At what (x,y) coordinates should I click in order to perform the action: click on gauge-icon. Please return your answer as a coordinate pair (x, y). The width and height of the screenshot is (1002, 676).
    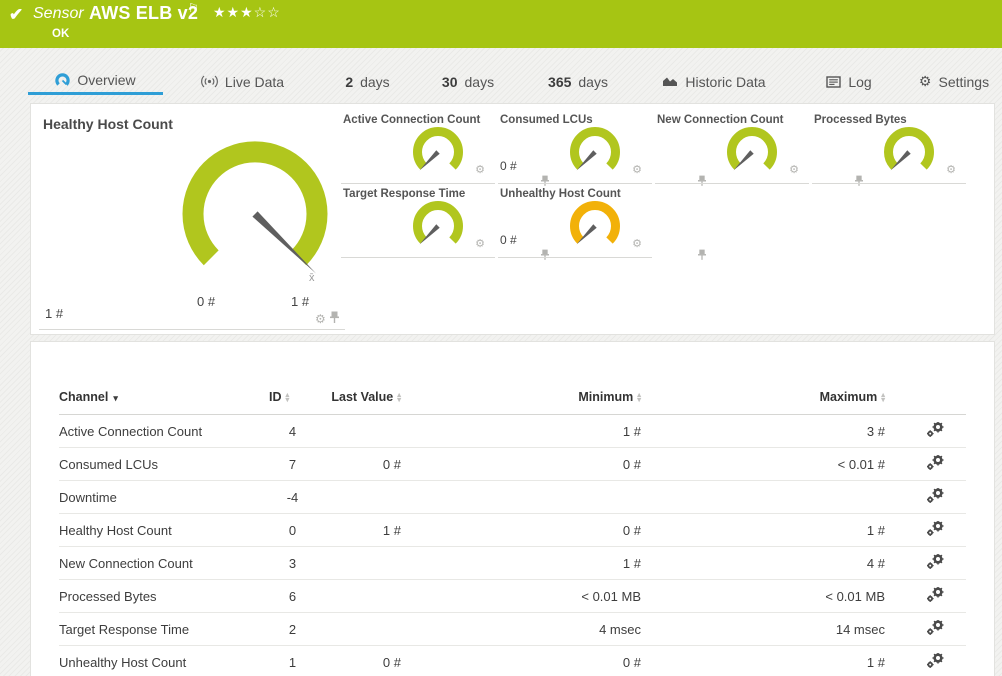
    Looking at the image, I should click on (63, 80).